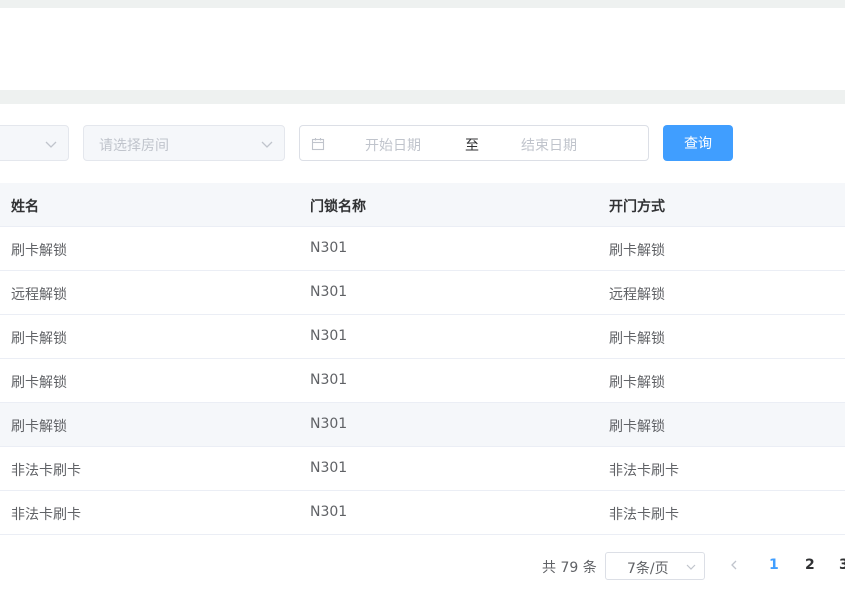 The image size is (845, 592). I want to click on page-size-value: 7条/页, so click(648, 569).